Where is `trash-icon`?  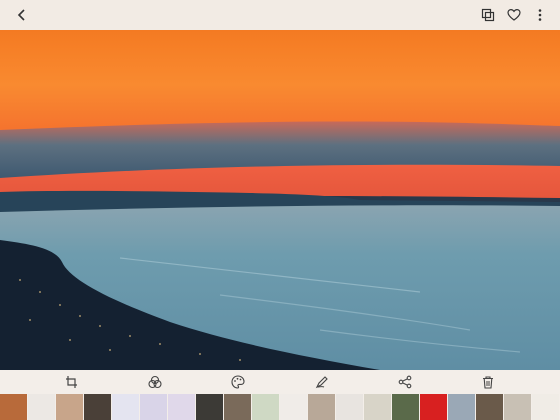
trash-icon is located at coordinates (488, 382).